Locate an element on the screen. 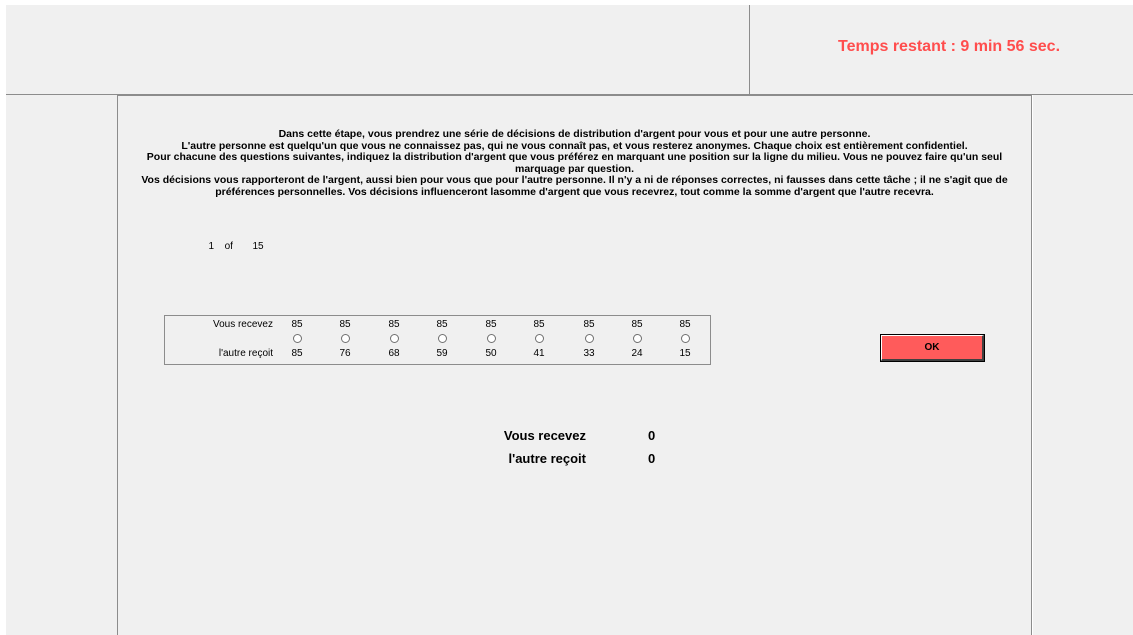 The height and width of the screenshot is (635, 1133). other-row-label: l'autre reçoit is located at coordinates (245, 353).